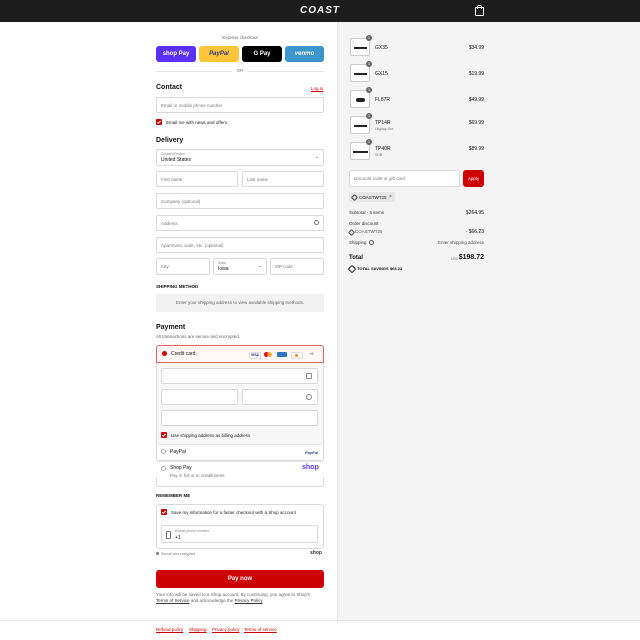 The width and height of the screenshot is (640, 640). I want to click on remove-discount-icon: ×, so click(390, 197).